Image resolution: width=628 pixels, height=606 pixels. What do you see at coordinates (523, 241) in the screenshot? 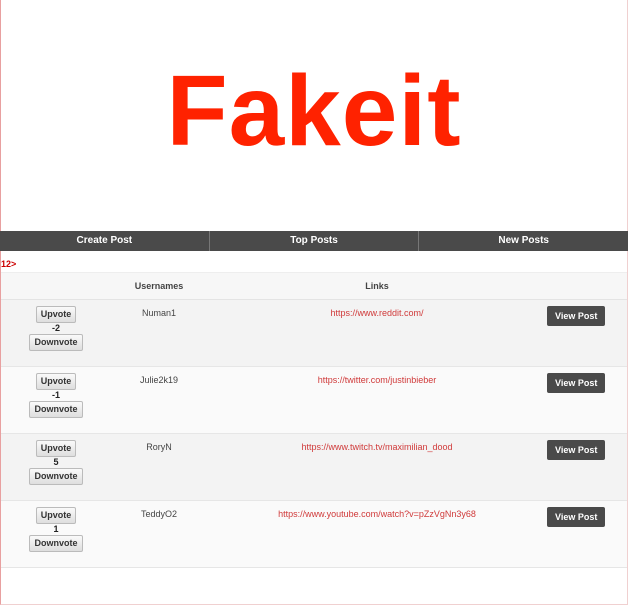
I see `nav-new-posts: New Posts` at bounding box center [523, 241].